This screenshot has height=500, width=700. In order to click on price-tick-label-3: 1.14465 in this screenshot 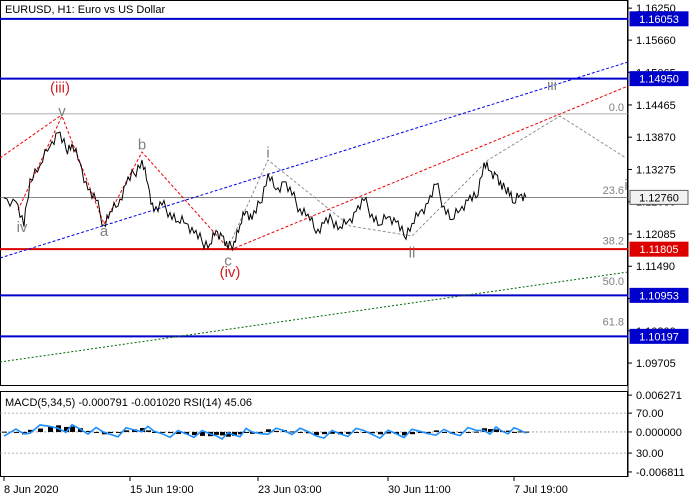, I will do `click(656, 106)`.